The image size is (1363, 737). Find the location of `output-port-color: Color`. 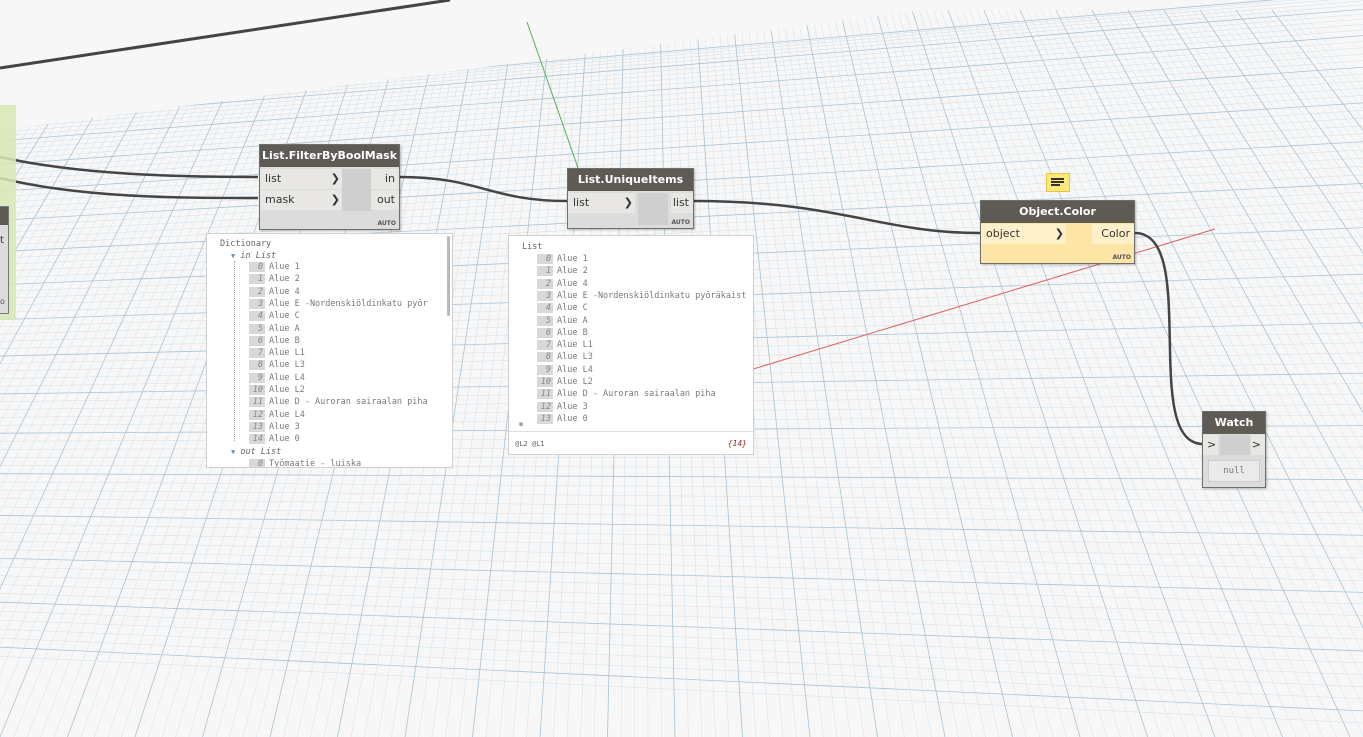

output-port-color: Color is located at coordinates (1113, 234).